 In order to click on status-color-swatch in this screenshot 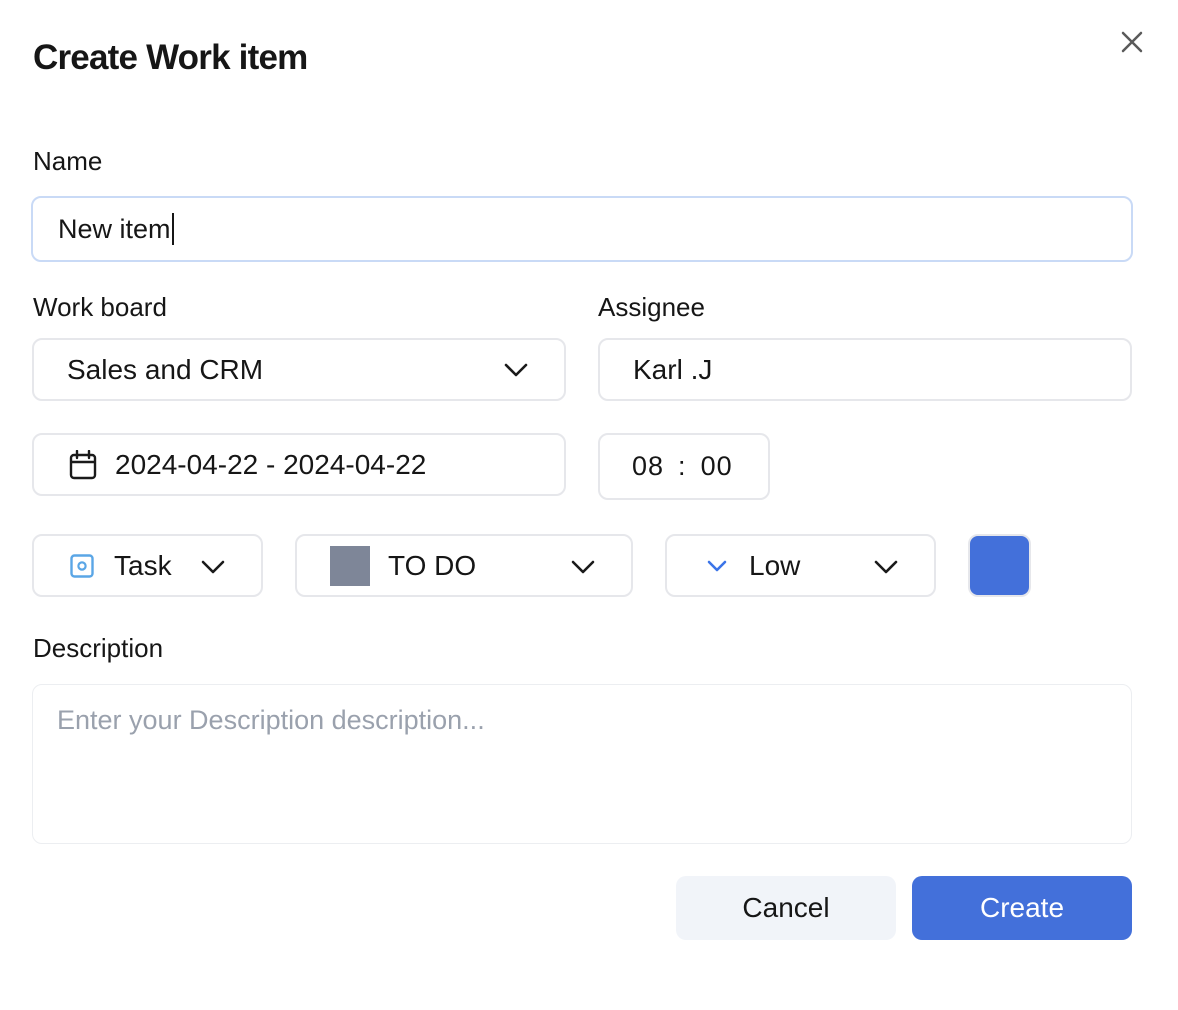, I will do `click(350, 565)`.